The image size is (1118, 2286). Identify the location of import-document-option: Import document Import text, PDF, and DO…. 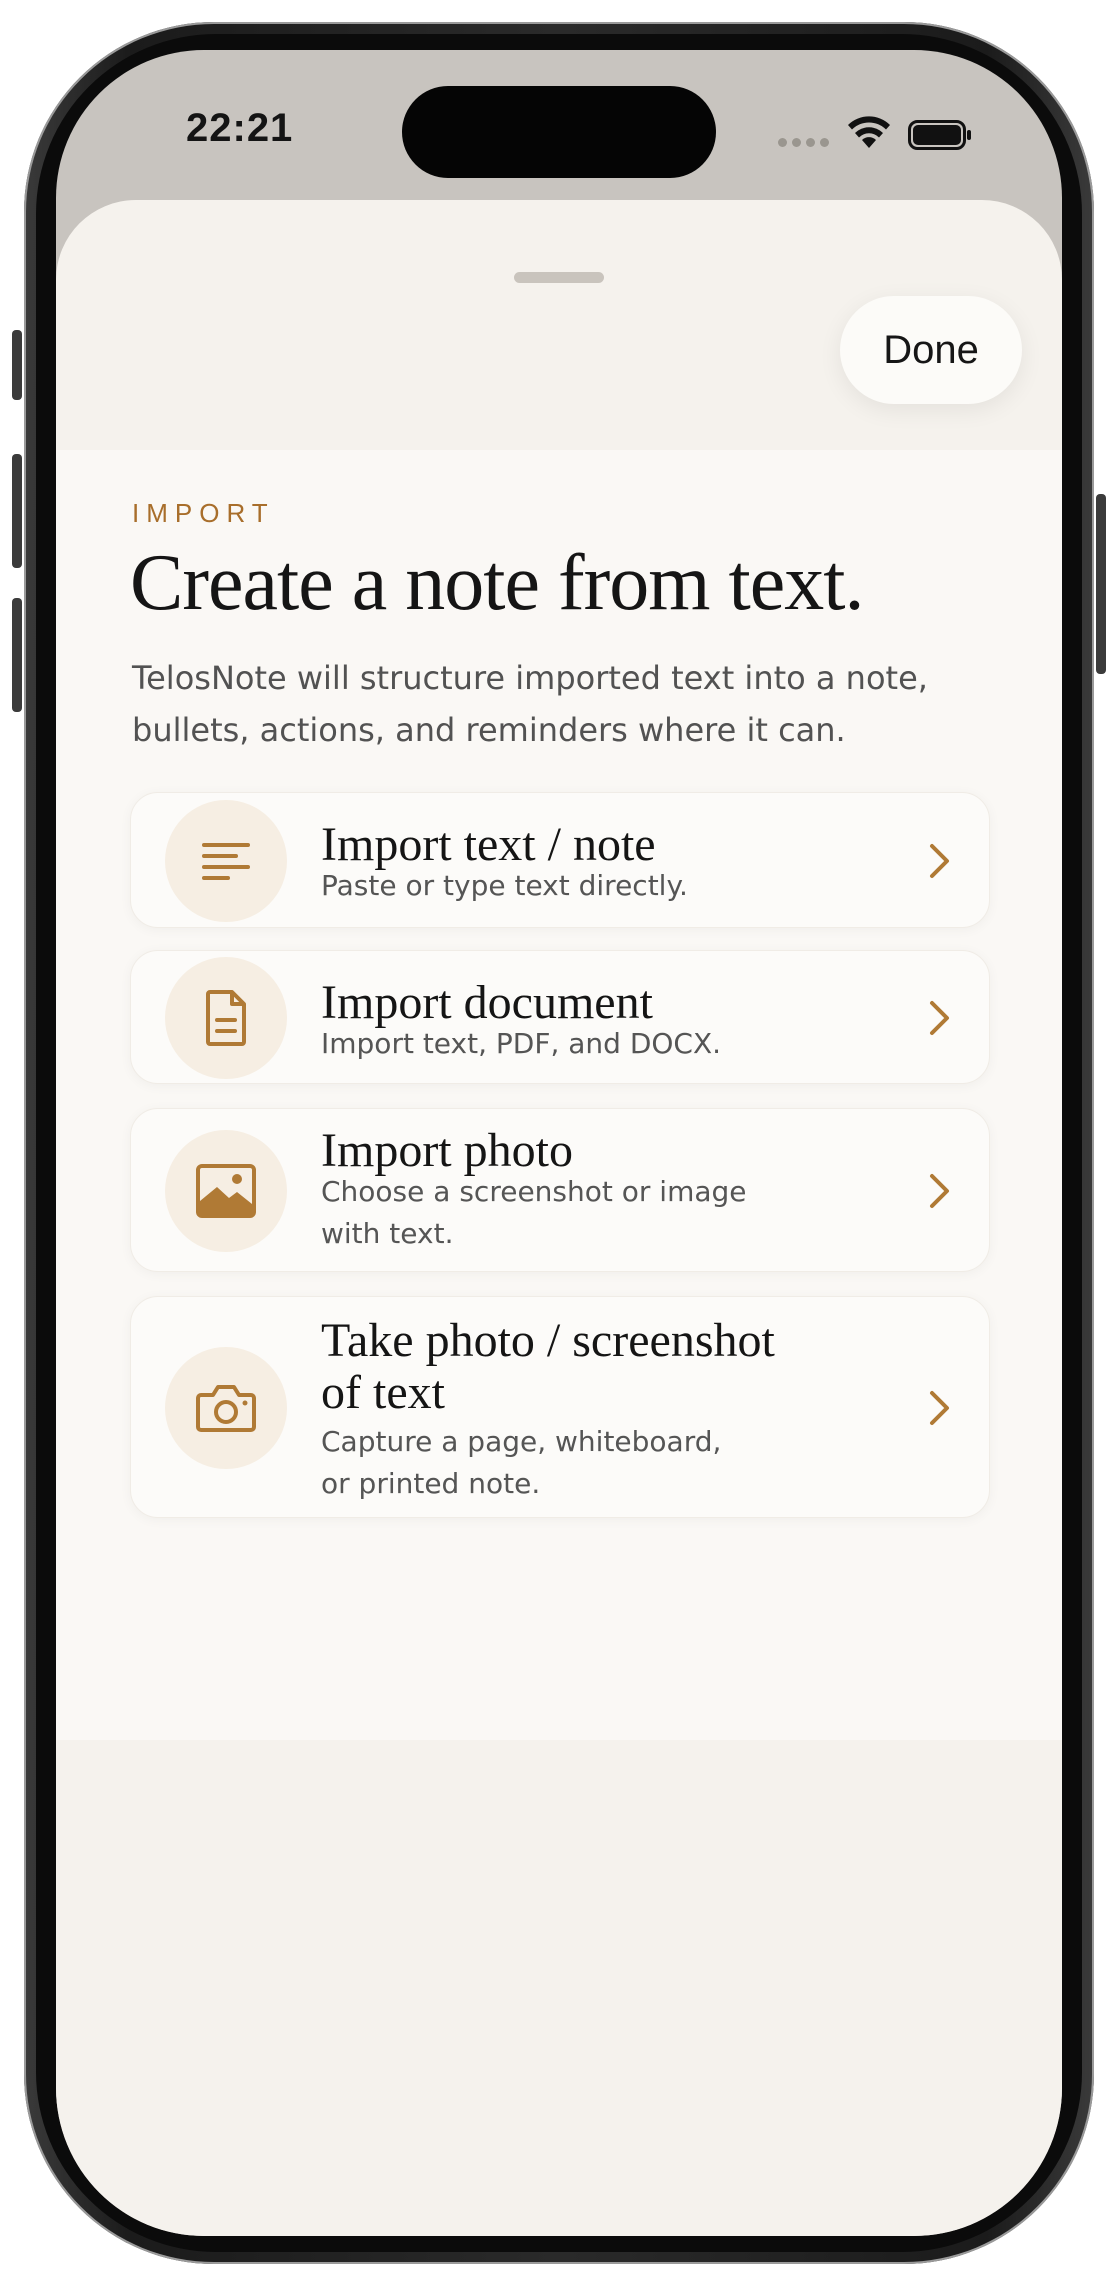
(560, 1017).